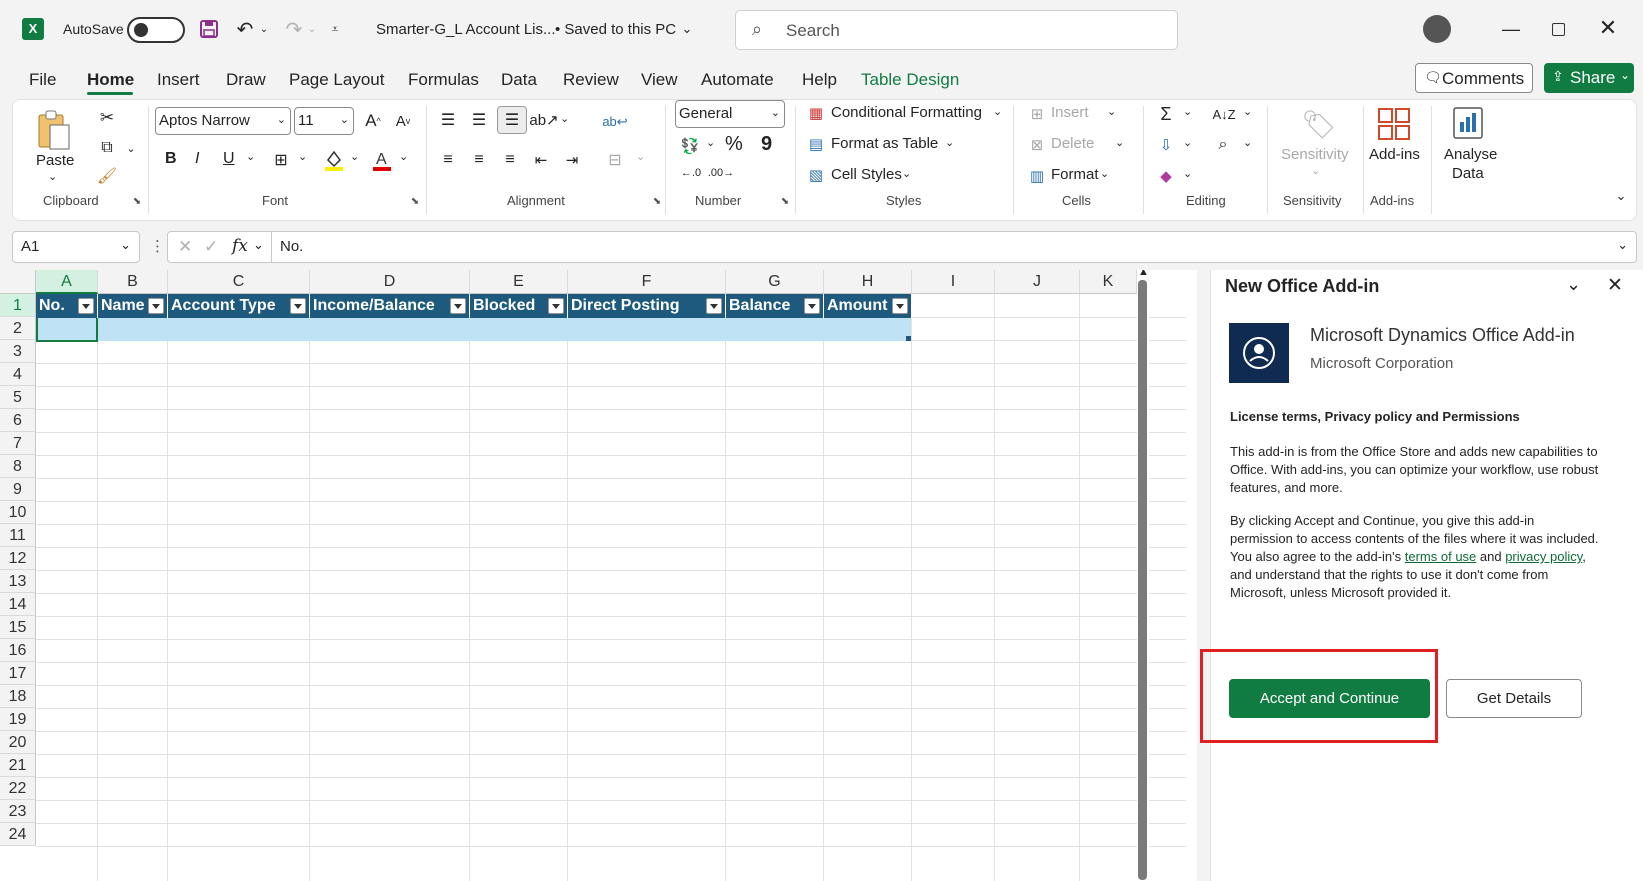  Describe the element at coordinates (443, 80) in the screenshot. I see `tab-formulas: Formulas` at that location.